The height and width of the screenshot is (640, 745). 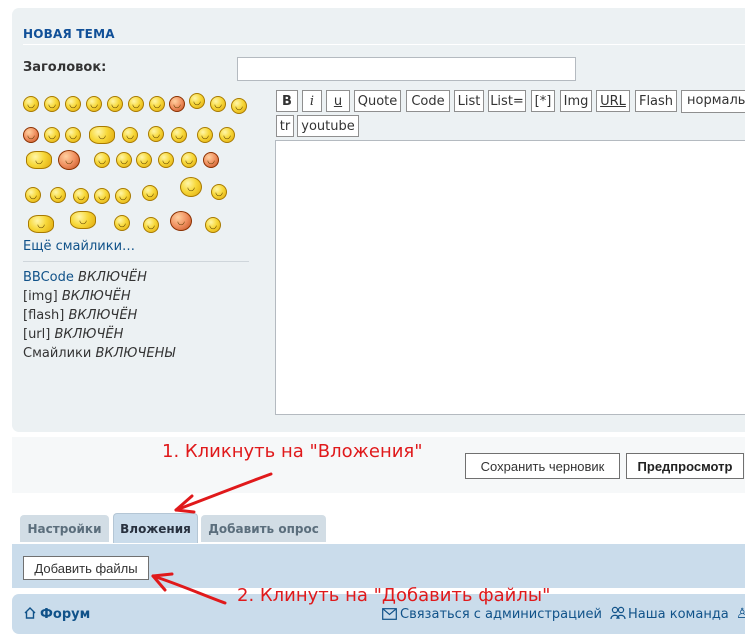 What do you see at coordinates (656, 101) in the screenshot?
I see `flash-button: Flash` at bounding box center [656, 101].